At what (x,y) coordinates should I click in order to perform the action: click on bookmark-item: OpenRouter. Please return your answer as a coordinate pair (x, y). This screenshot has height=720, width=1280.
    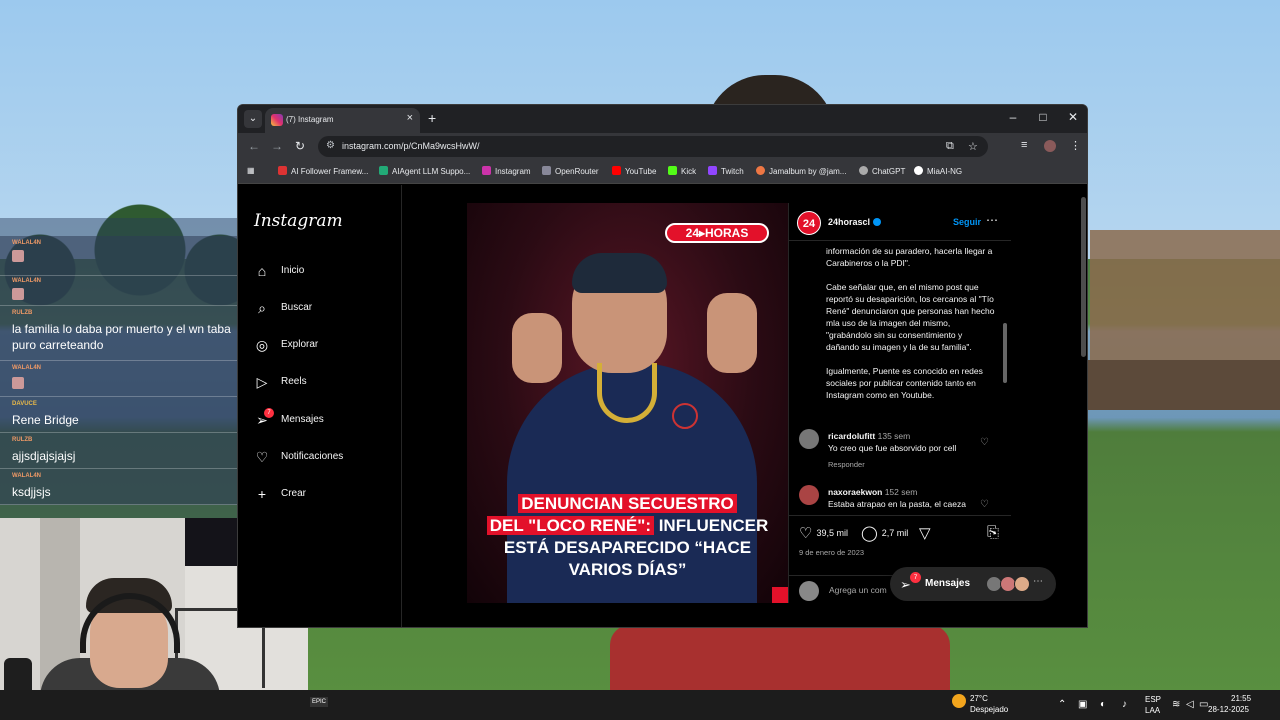
    Looking at the image, I should click on (570, 171).